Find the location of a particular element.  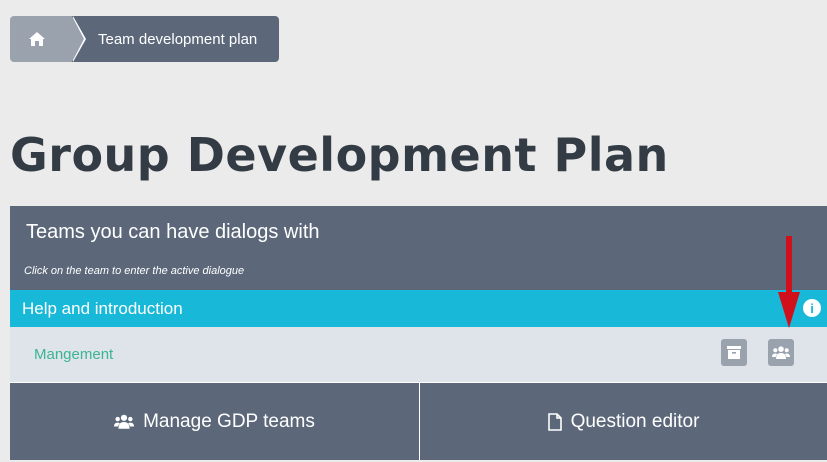

file-icon is located at coordinates (554, 421).